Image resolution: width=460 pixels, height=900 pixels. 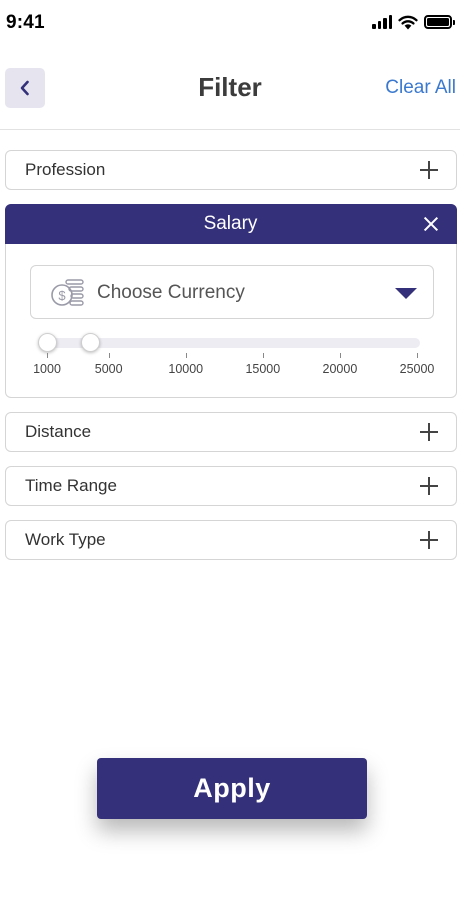 I want to click on slider-tick-label: 10000, so click(x=186, y=369).